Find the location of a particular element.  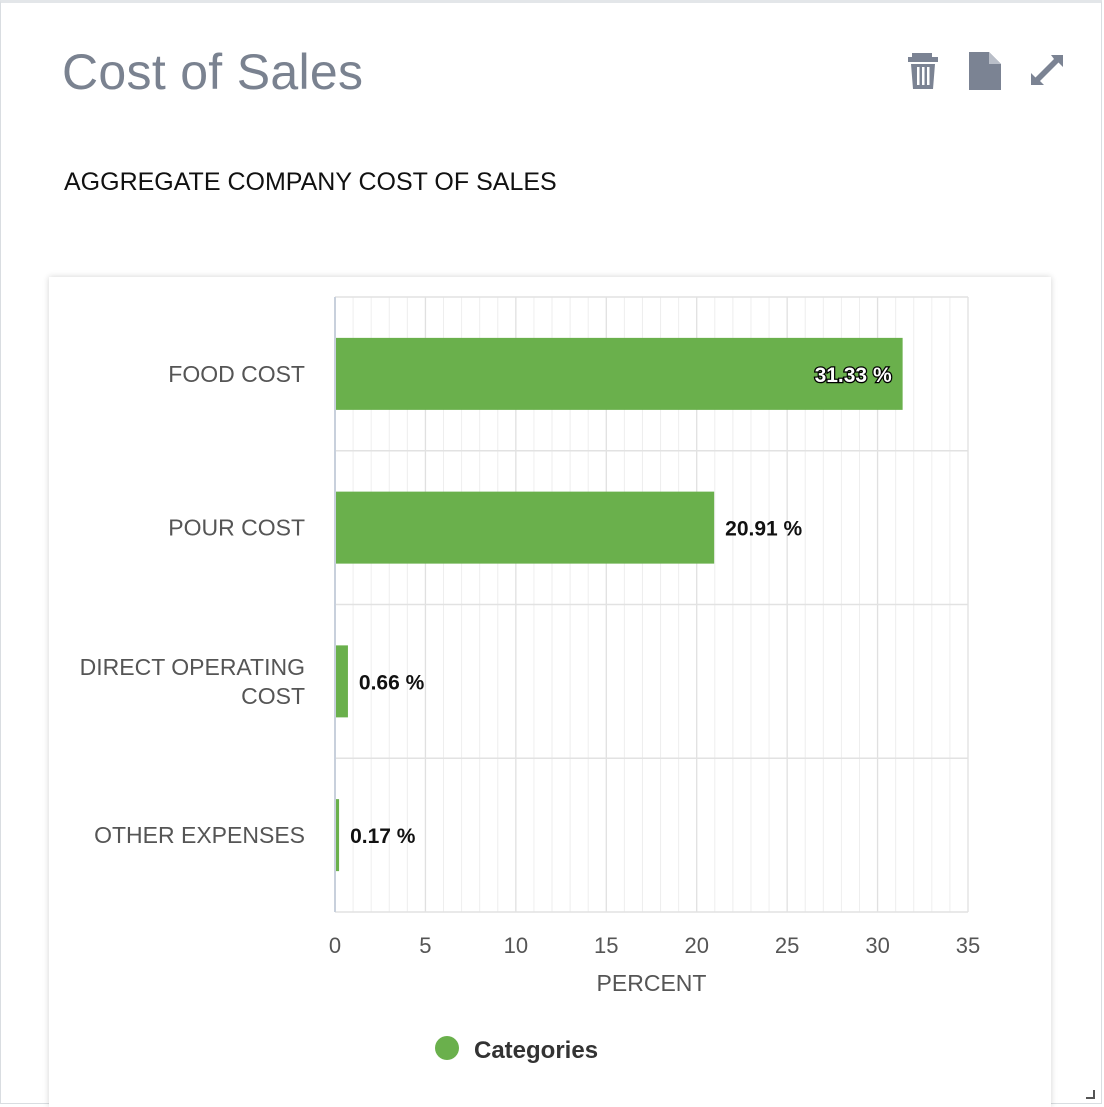

x-tick-label: 10 is located at coordinates (516, 945).